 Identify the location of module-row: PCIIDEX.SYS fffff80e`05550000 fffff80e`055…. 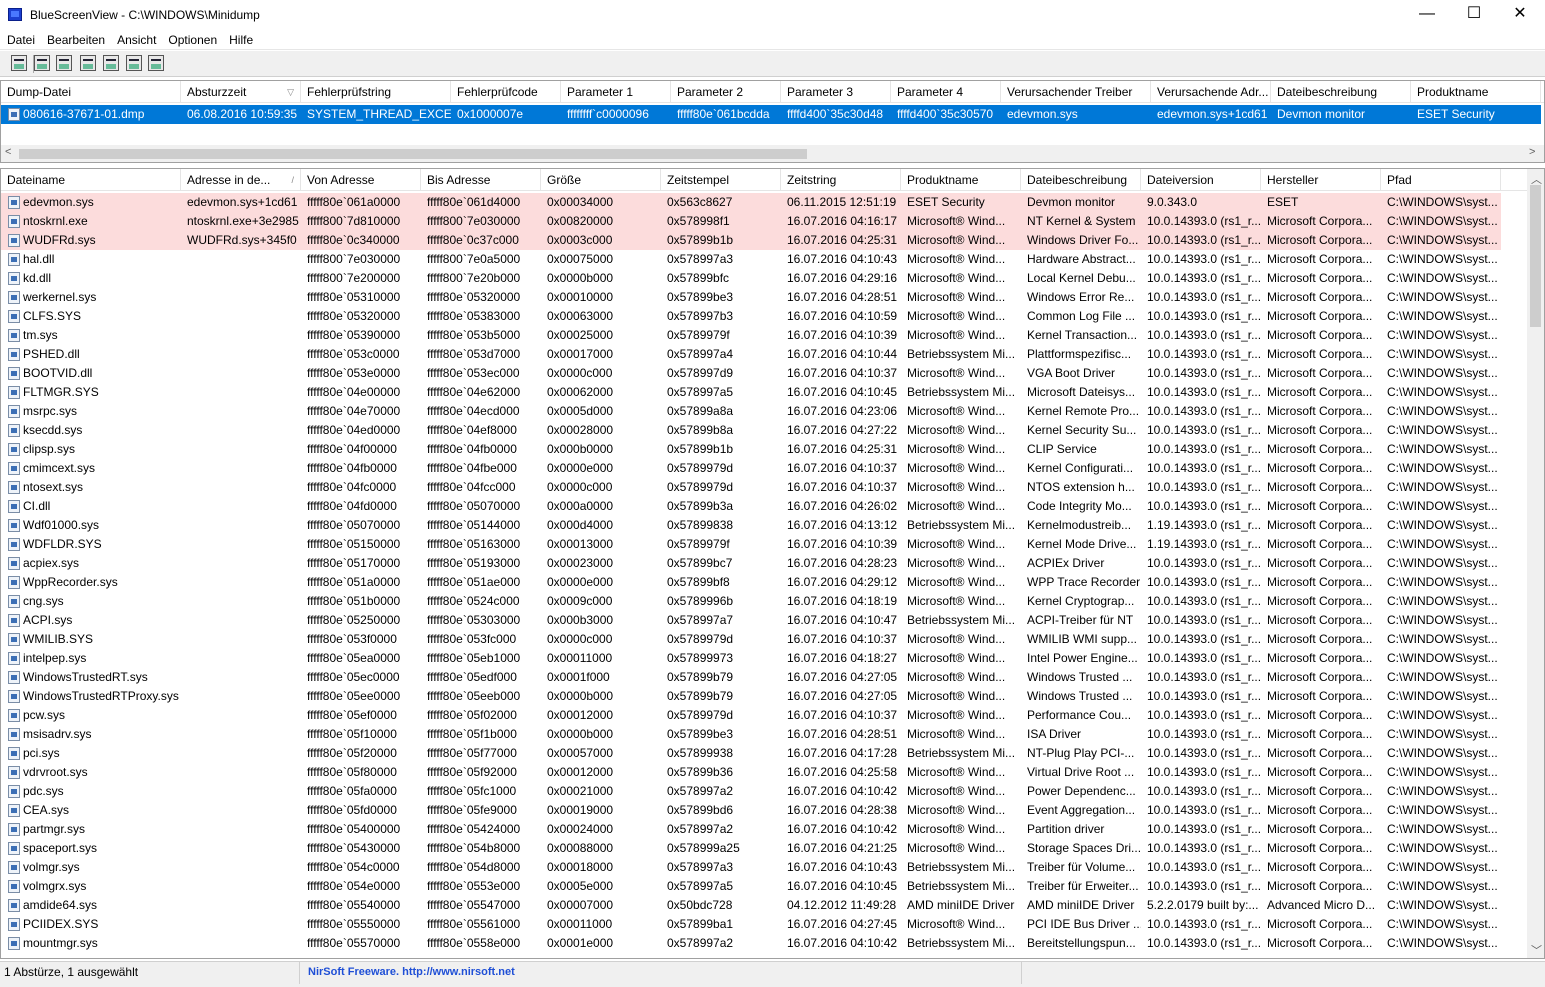
(751, 924).